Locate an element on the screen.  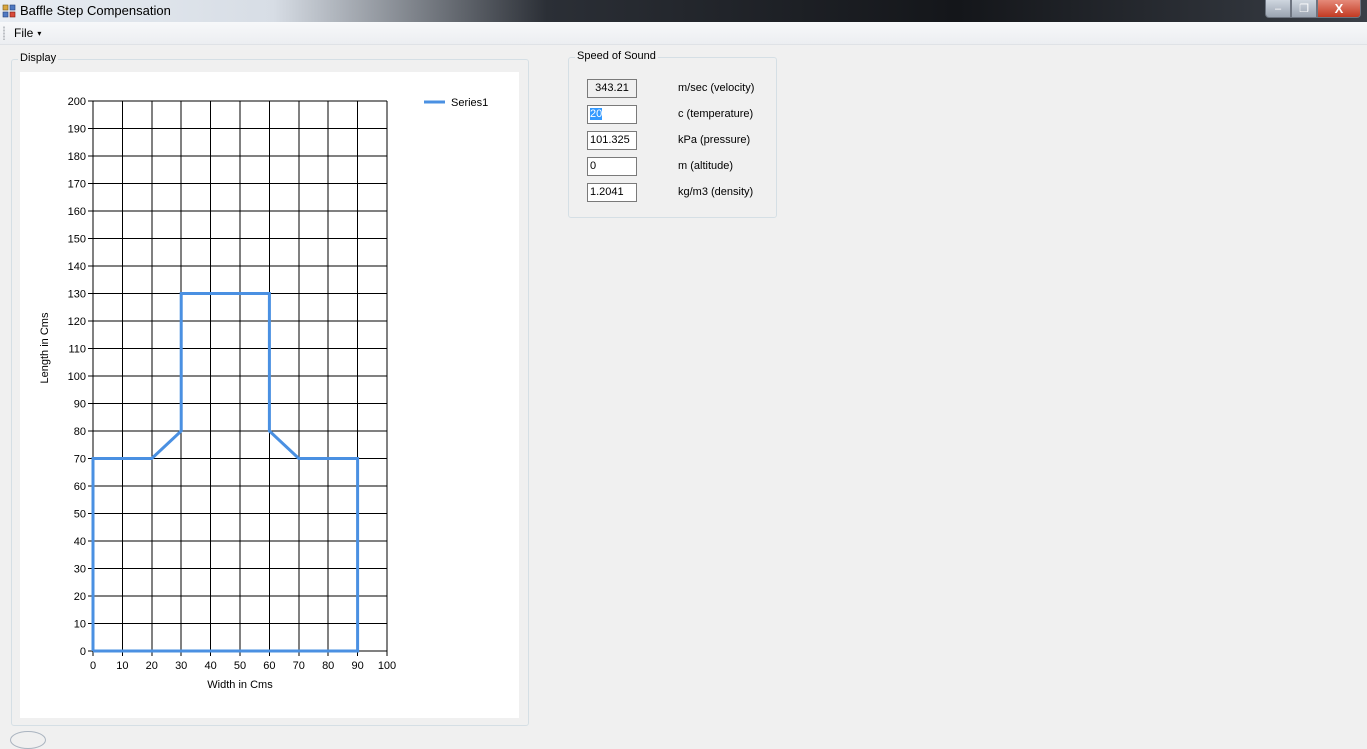
velocity-label: m/sec (velocity) is located at coordinates (716, 88).